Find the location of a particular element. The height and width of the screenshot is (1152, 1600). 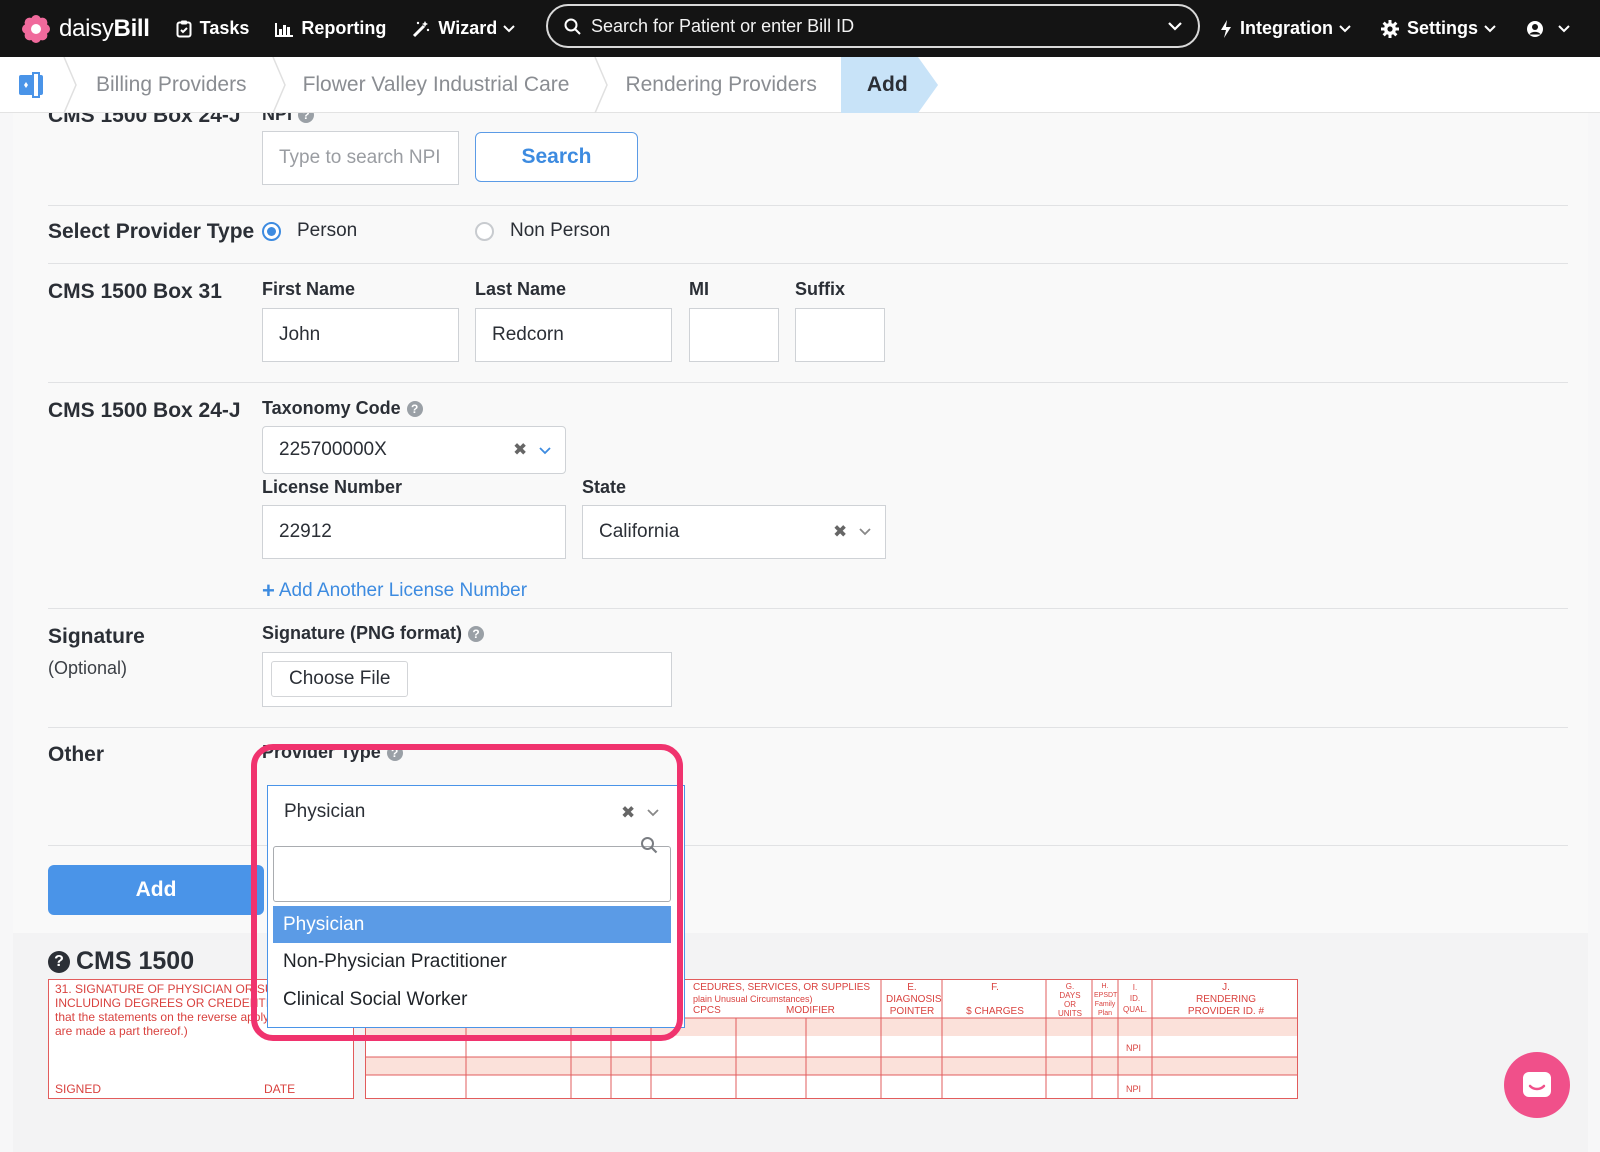

nav-reporting: Reporting is located at coordinates (330, 28).